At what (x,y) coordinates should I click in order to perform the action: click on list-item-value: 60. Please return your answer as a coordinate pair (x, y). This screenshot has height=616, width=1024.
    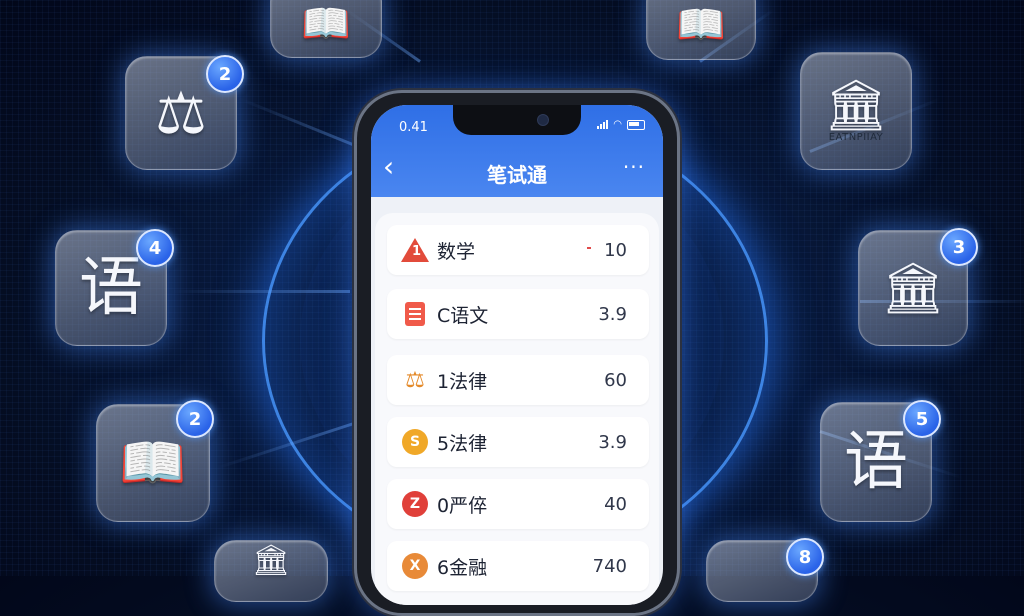
    Looking at the image, I should click on (615, 380).